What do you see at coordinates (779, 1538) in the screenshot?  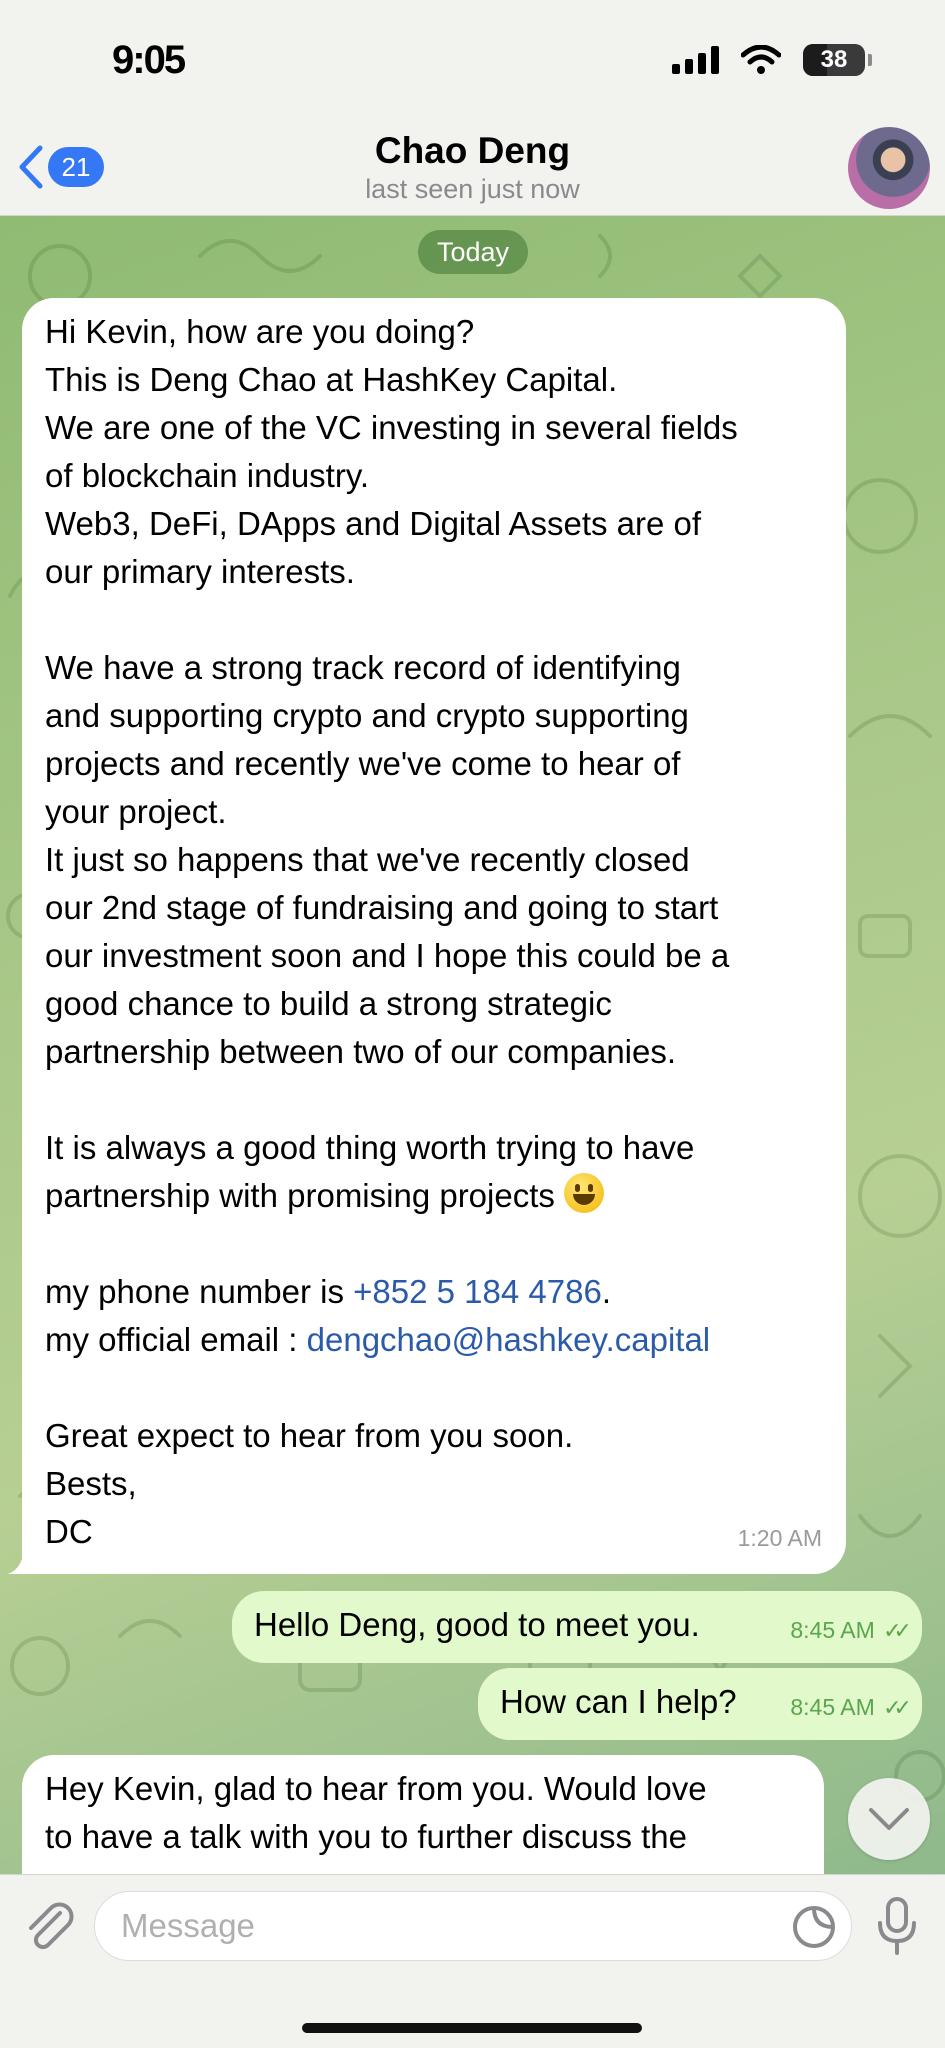 I see `message-time: 1:20 AM` at bounding box center [779, 1538].